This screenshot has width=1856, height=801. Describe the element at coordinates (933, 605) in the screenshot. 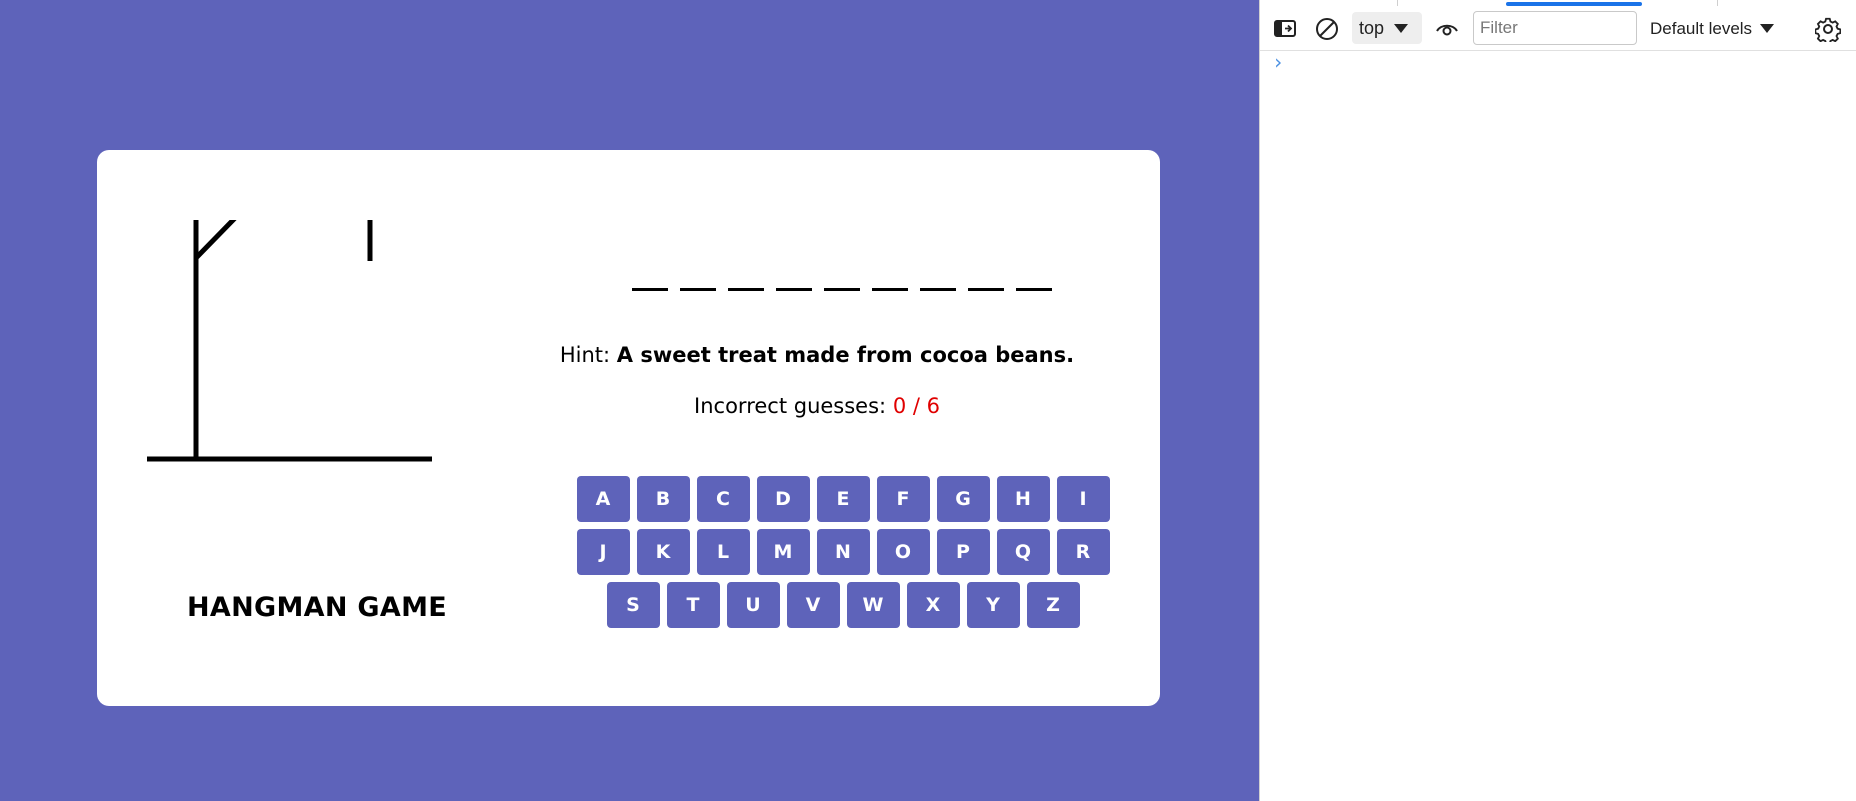

I see `letter-key-x: X` at that location.